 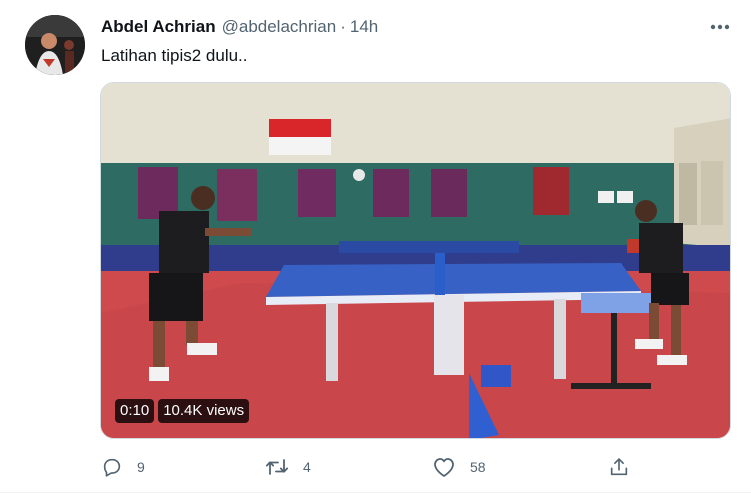 What do you see at coordinates (277, 467) in the screenshot?
I see `retweet-icon` at bounding box center [277, 467].